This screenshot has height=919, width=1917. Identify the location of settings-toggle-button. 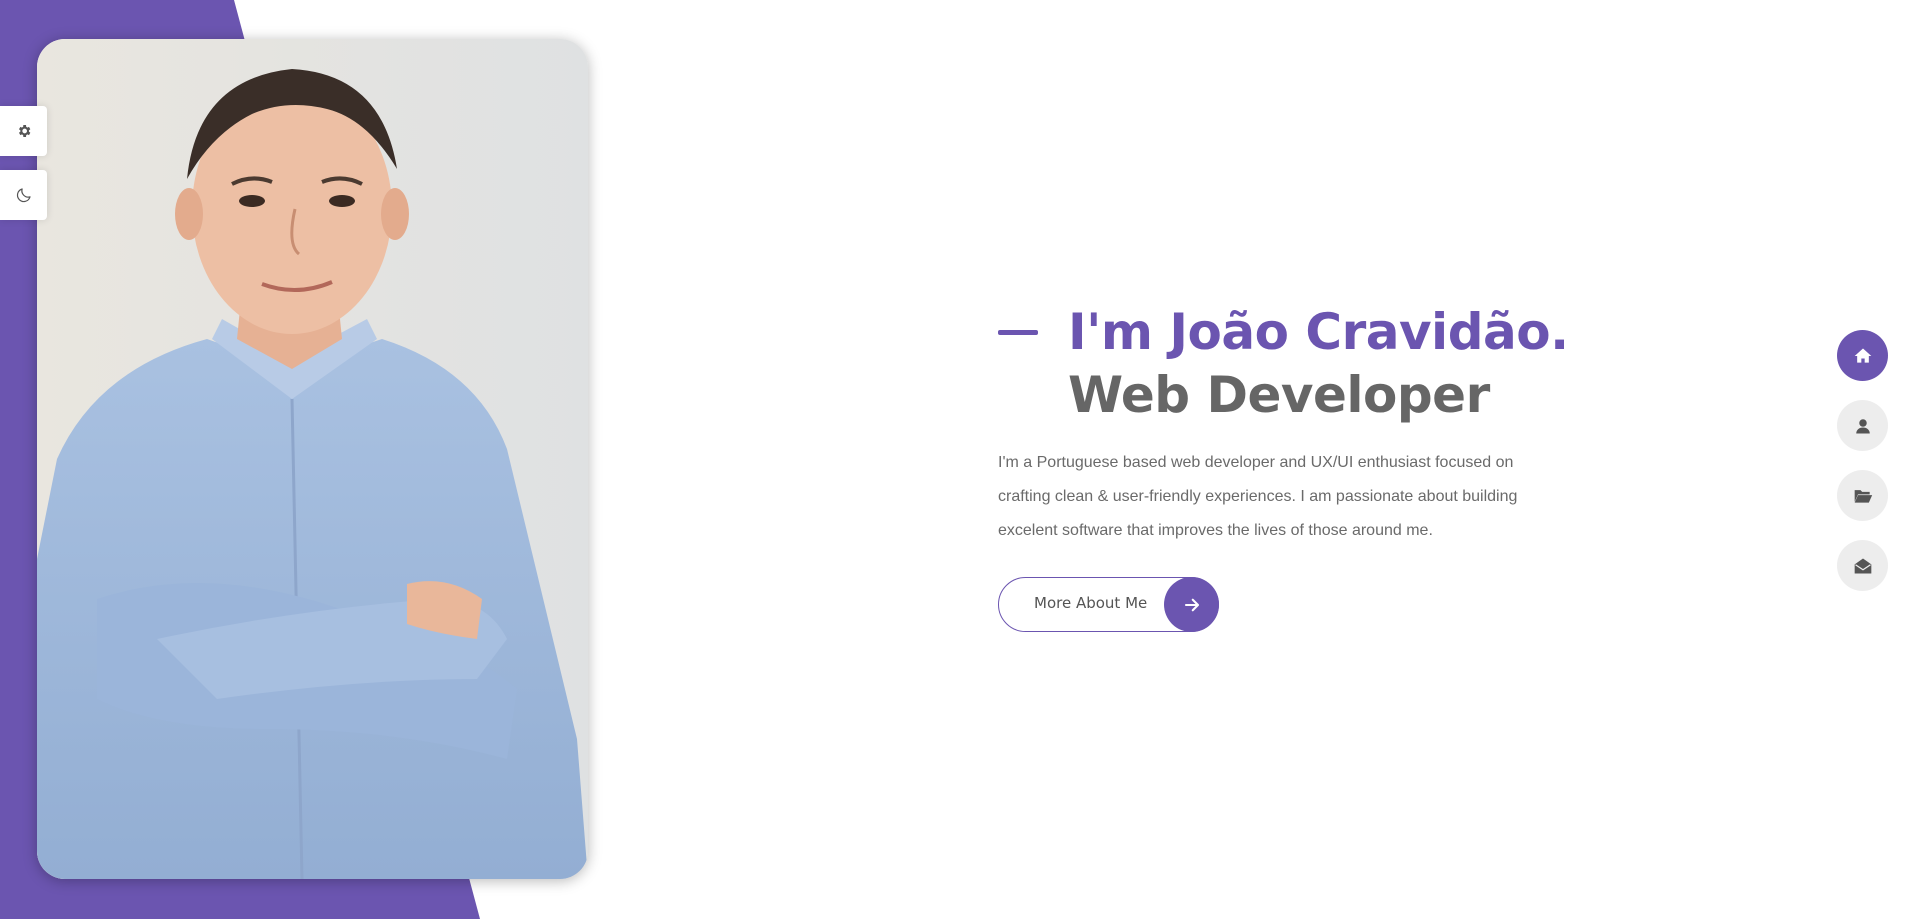
(23, 131).